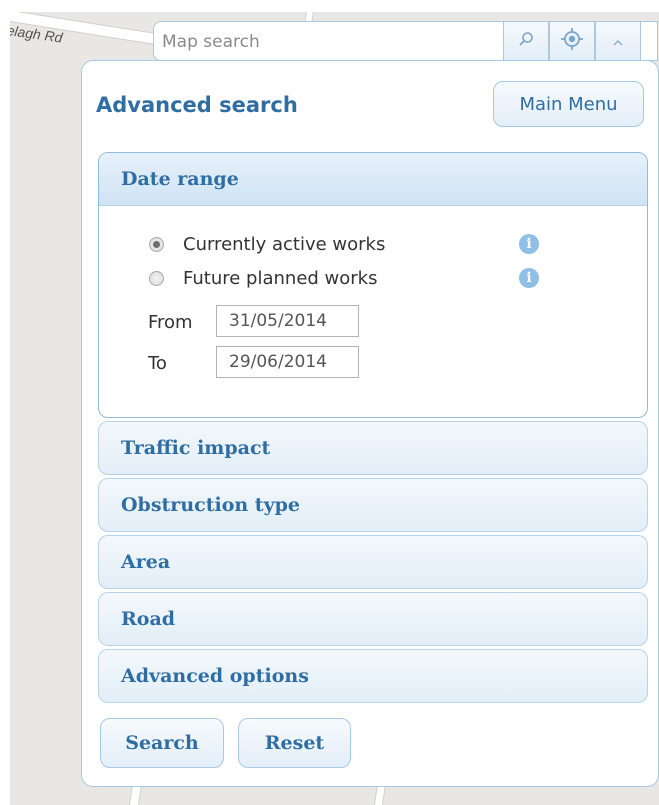  Describe the element at coordinates (373, 448) in the screenshot. I see `traffic-impact-section: Traffic impact` at that location.